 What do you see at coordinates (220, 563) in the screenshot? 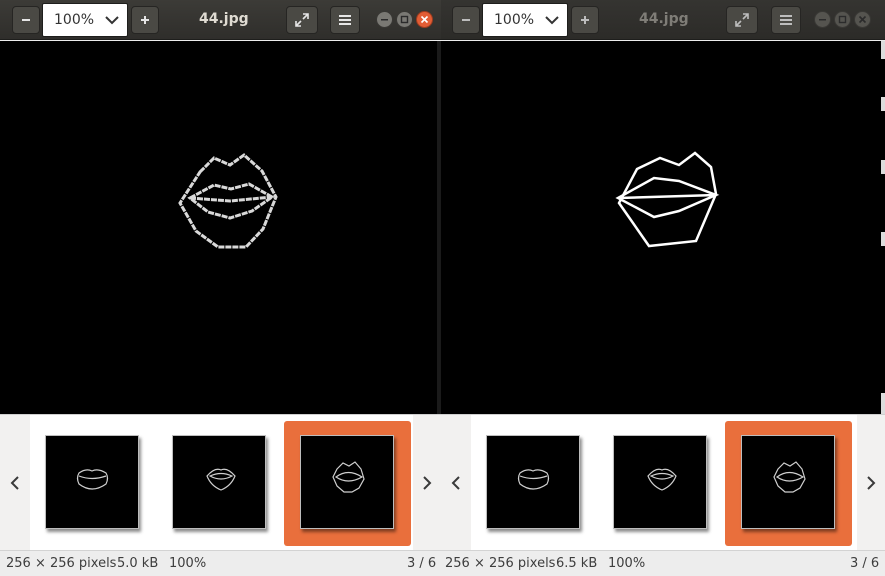
I see `status-bar: 256 × 256 pixels 5.0 kB 100% 3 / 6` at bounding box center [220, 563].